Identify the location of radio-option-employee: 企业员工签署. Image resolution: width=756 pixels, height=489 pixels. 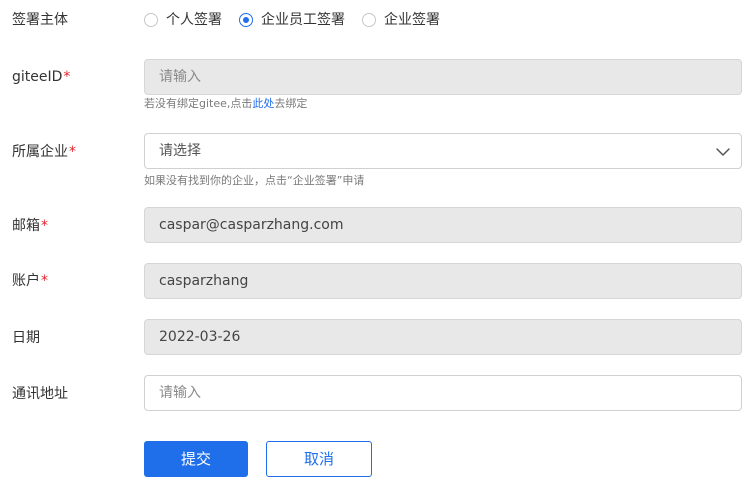
(292, 20).